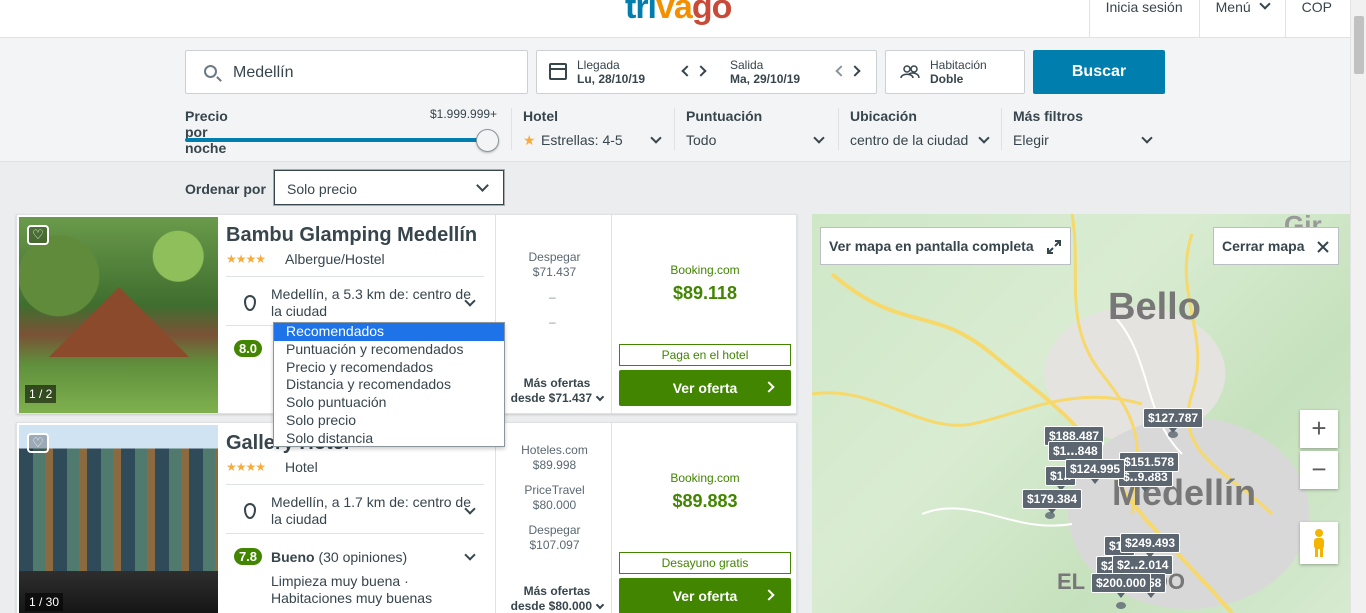 The width and height of the screenshot is (1366, 613). I want to click on fullscreen-map-button: Ver mapa en pantalla completa, so click(945, 246).